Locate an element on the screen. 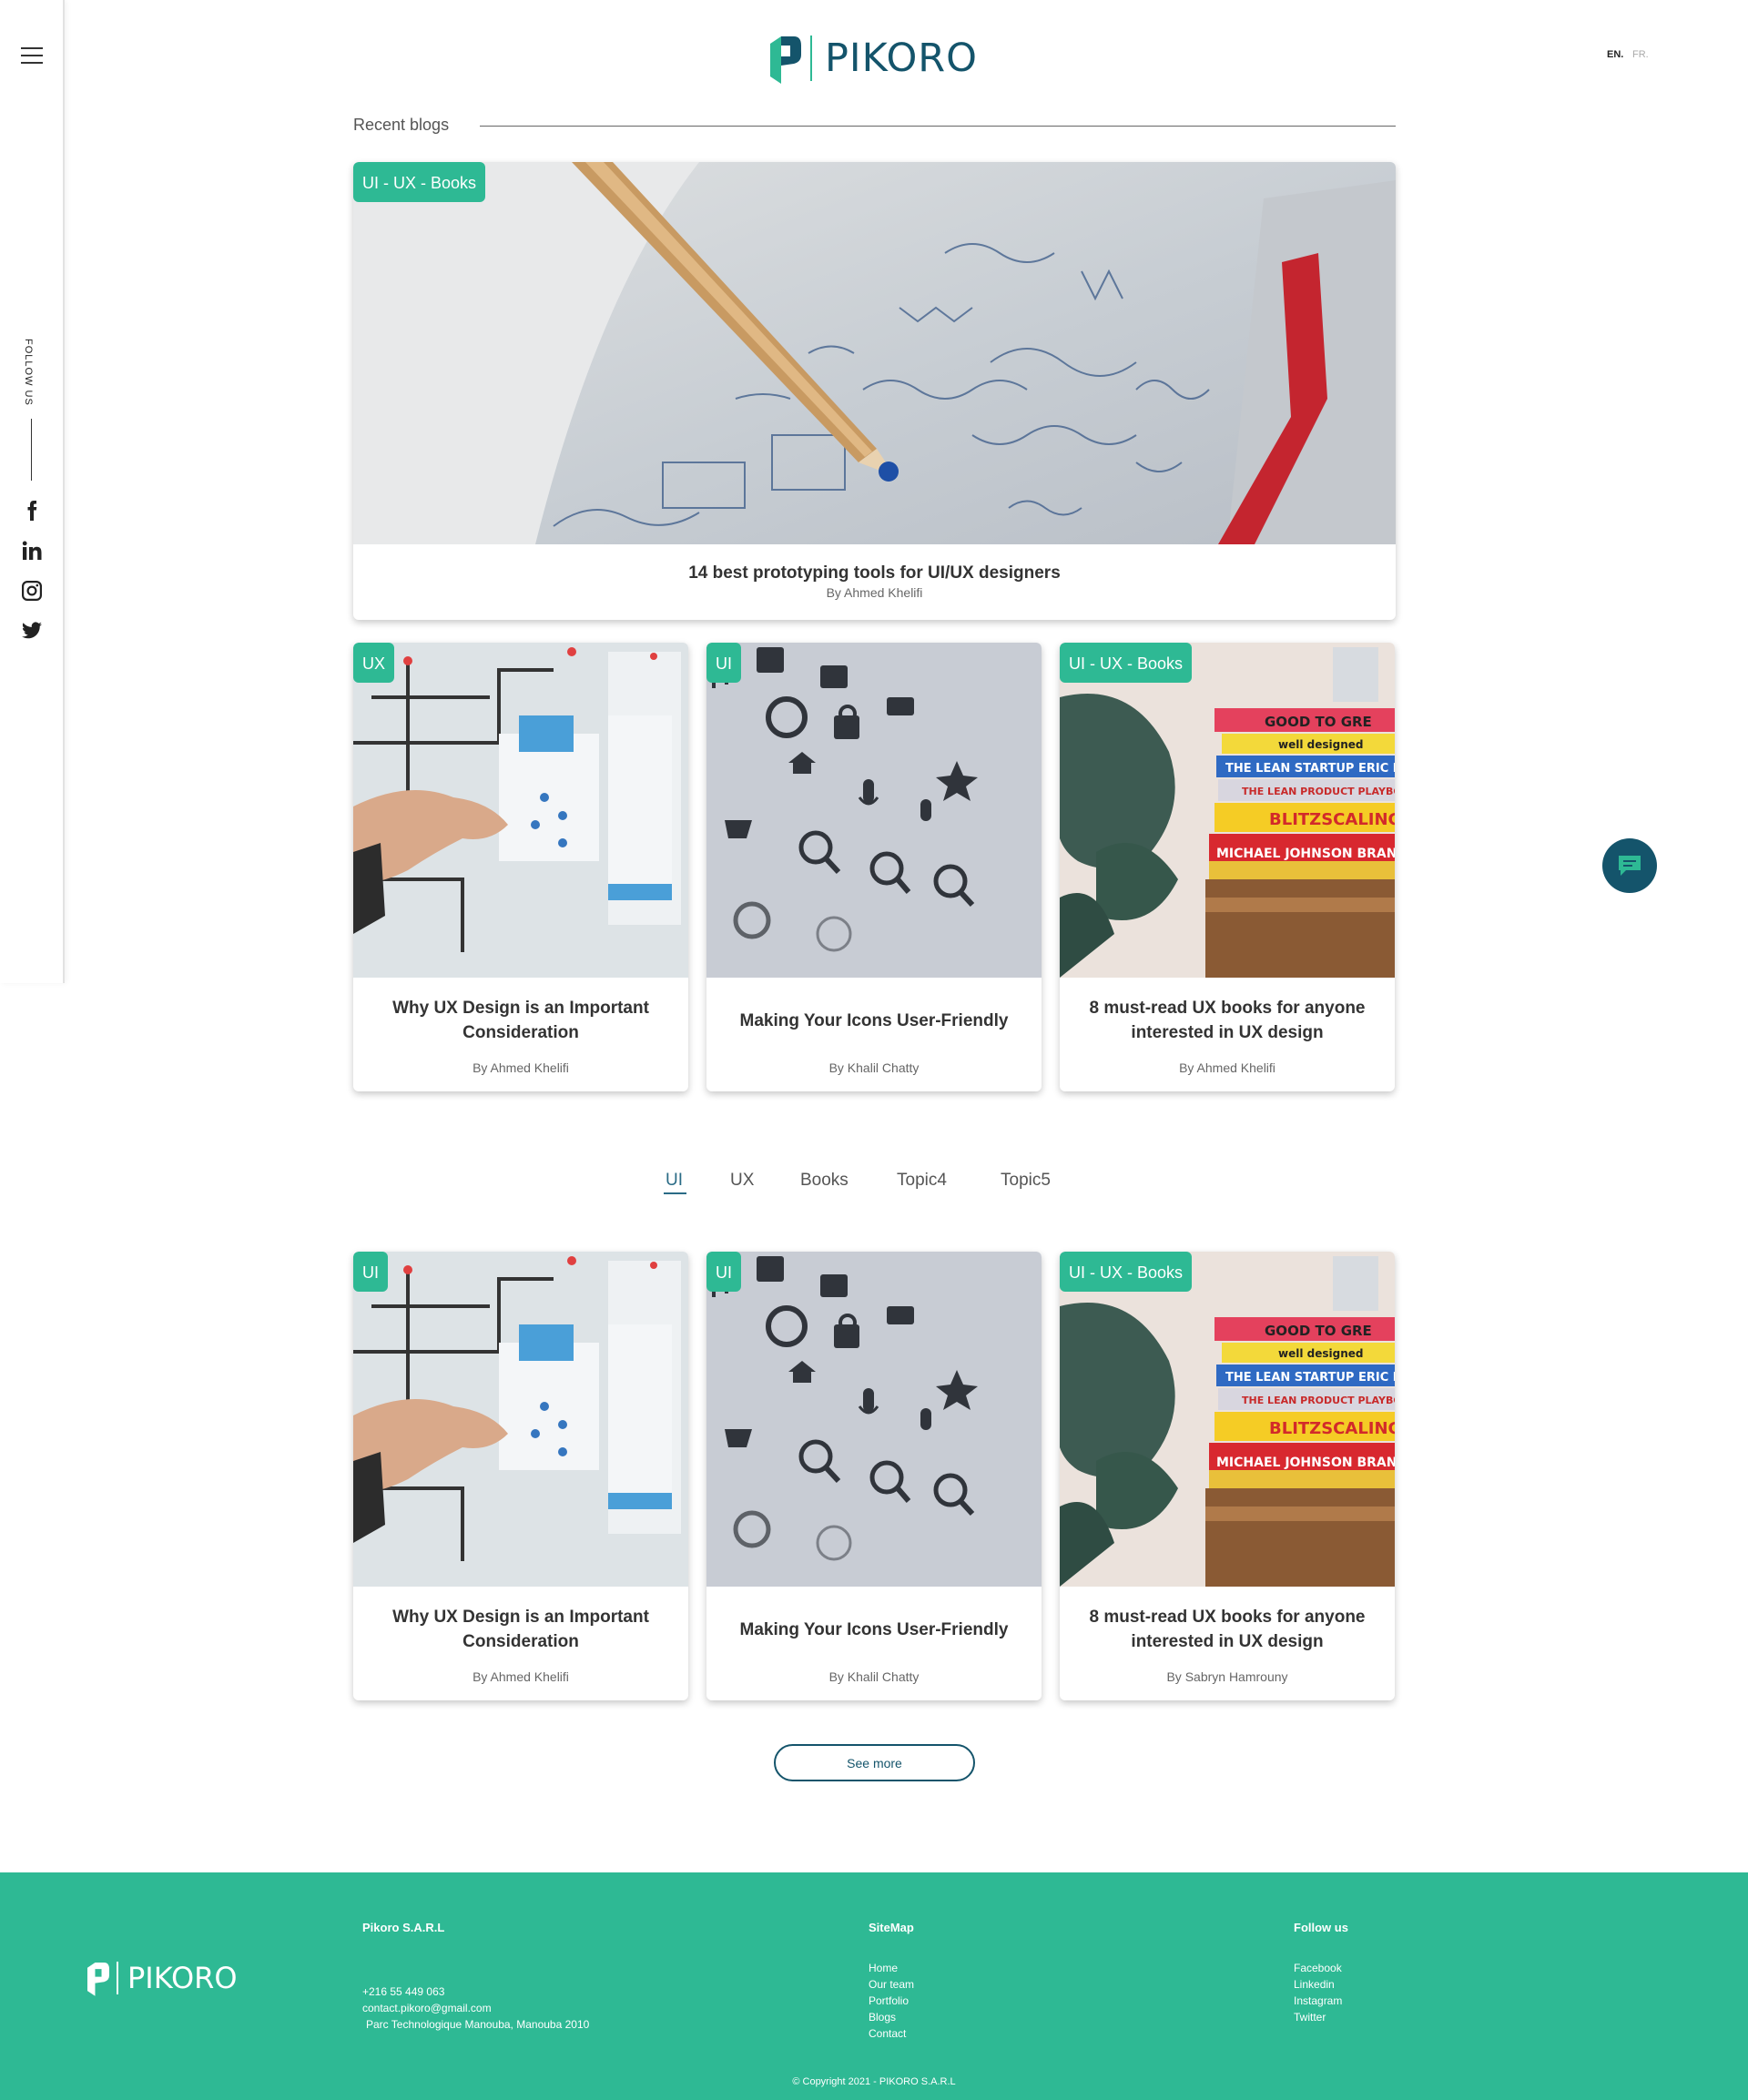 The image size is (1748, 2100). twitter-icon is located at coordinates (32, 631).